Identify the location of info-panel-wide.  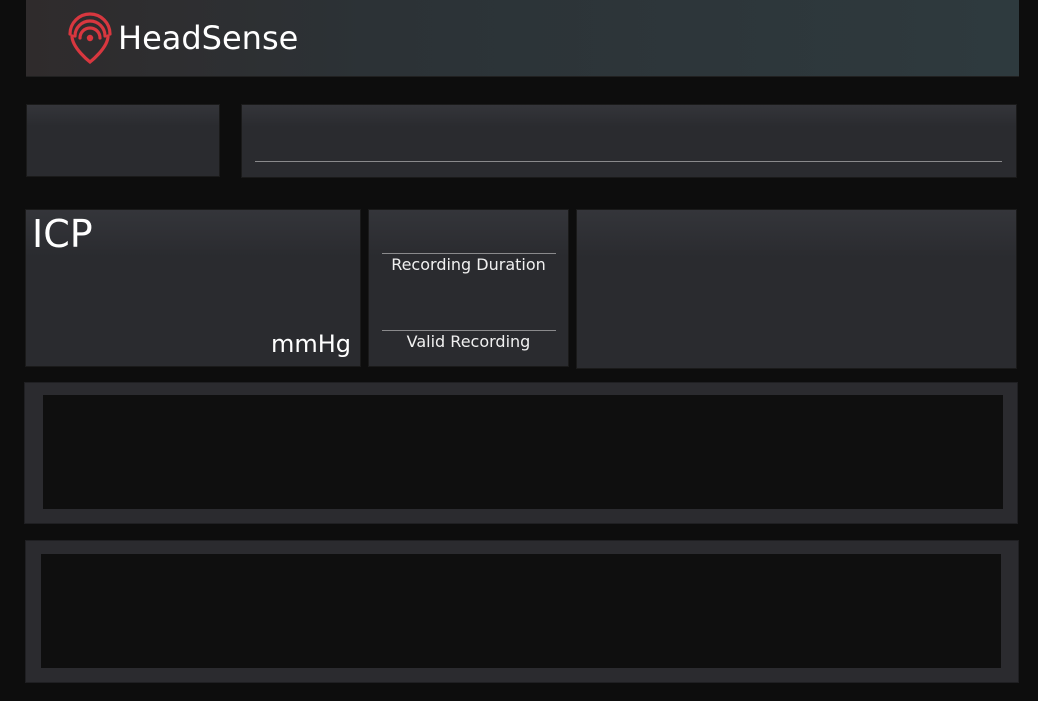
(629, 141).